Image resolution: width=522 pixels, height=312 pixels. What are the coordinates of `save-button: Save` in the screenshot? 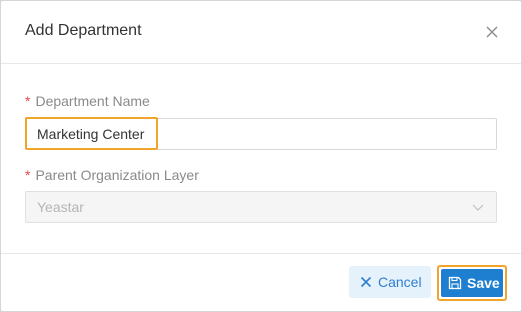 It's located at (472, 283).